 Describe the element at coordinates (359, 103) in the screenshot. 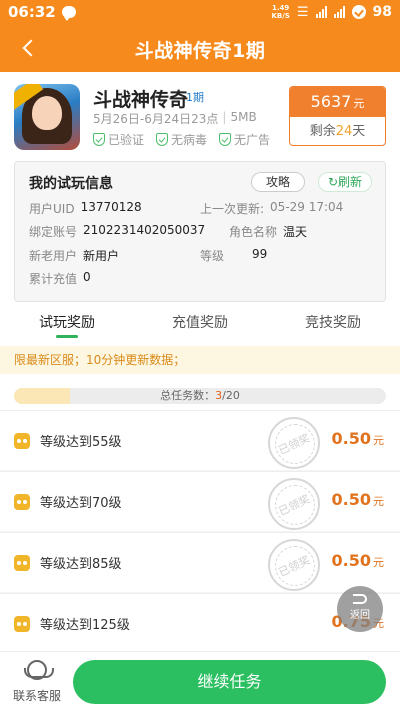

I see `reward-total-unit: 元` at that location.